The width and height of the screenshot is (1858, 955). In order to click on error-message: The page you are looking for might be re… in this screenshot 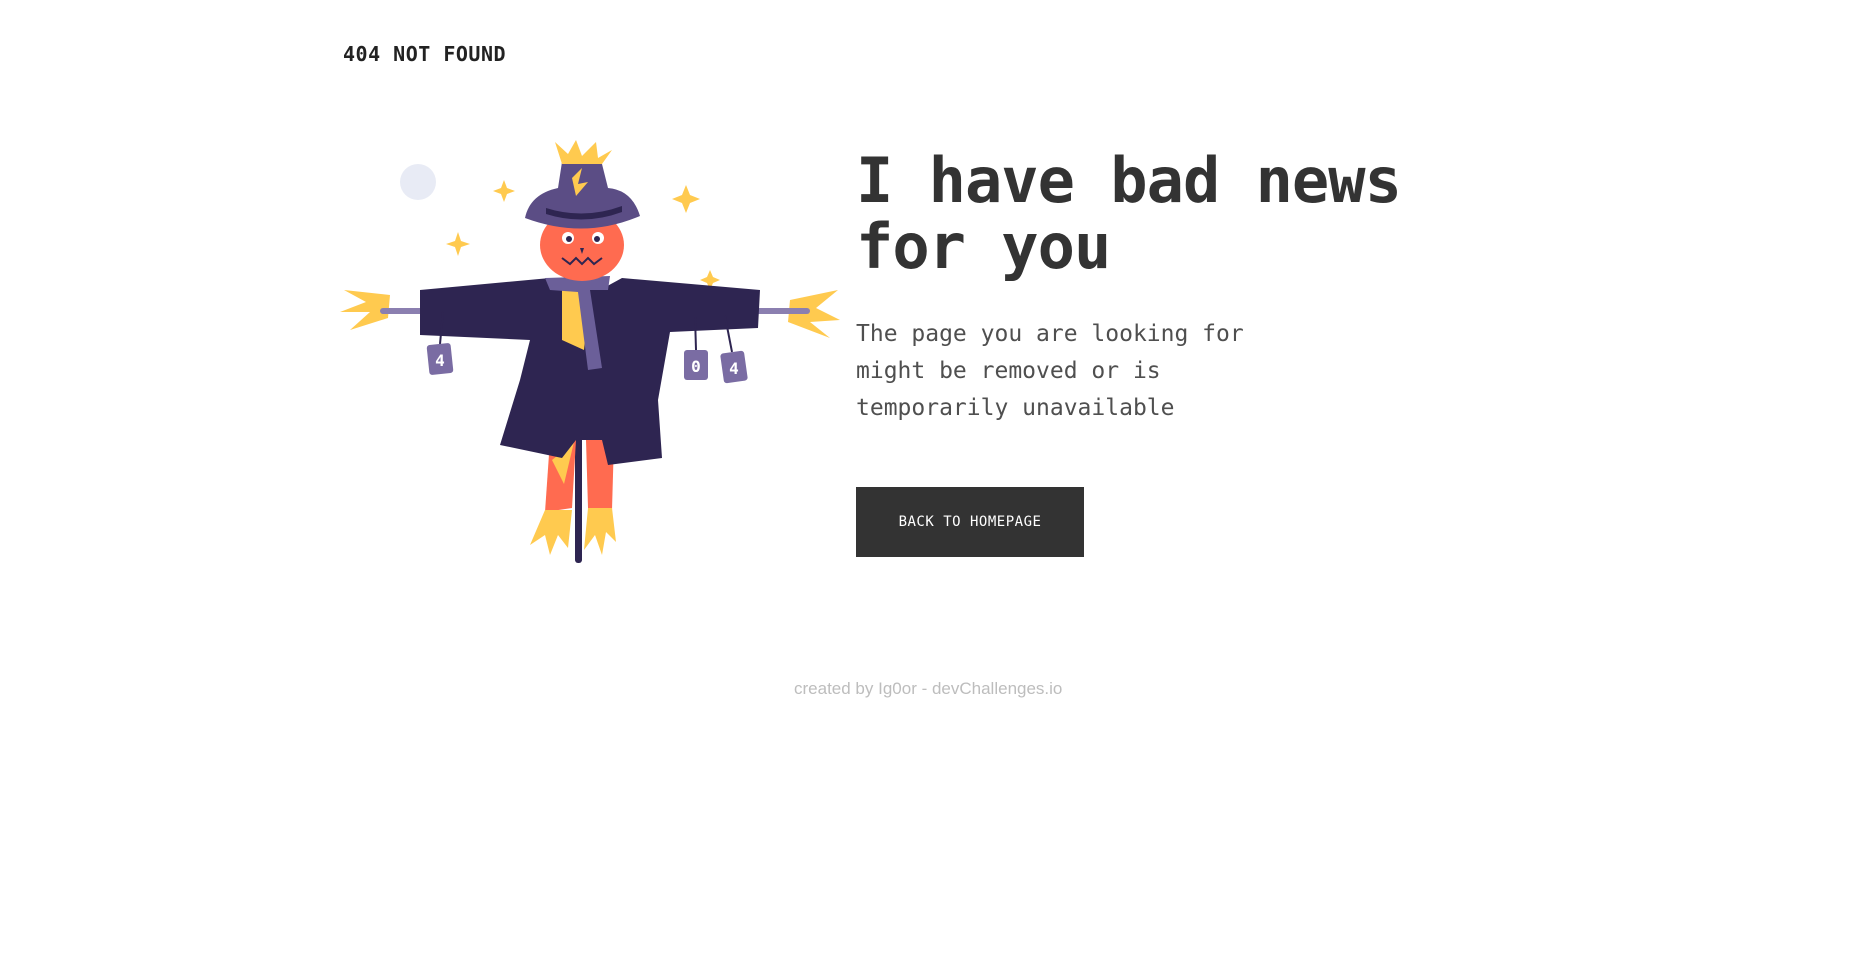, I will do `click(1050, 371)`.